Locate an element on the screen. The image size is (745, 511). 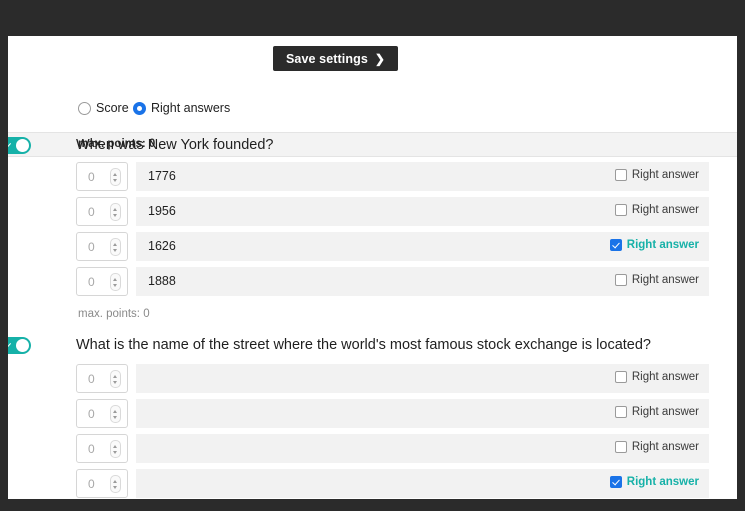
q2-a3-answer-input: Right answer is located at coordinates (422, 448).